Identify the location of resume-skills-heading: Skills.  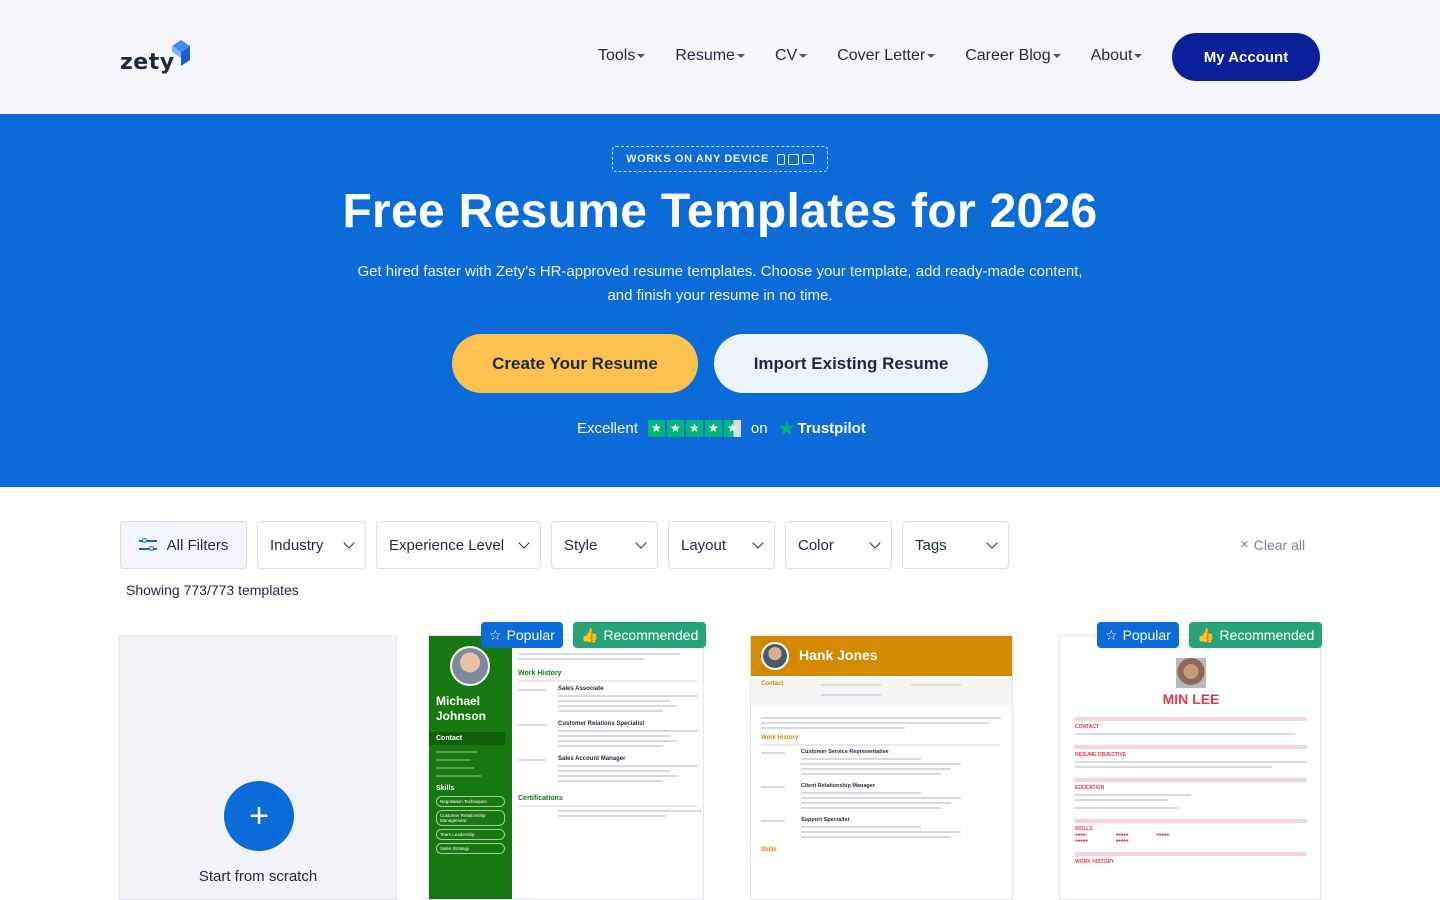
(445, 788).